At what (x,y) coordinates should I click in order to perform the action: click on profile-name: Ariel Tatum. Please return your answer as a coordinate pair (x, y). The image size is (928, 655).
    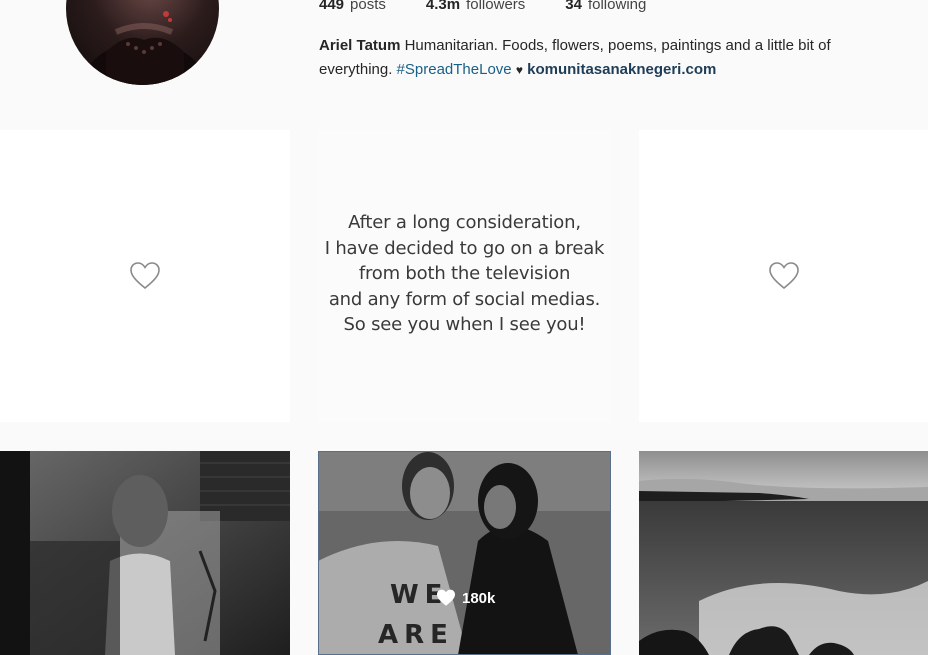
    Looking at the image, I should click on (360, 45).